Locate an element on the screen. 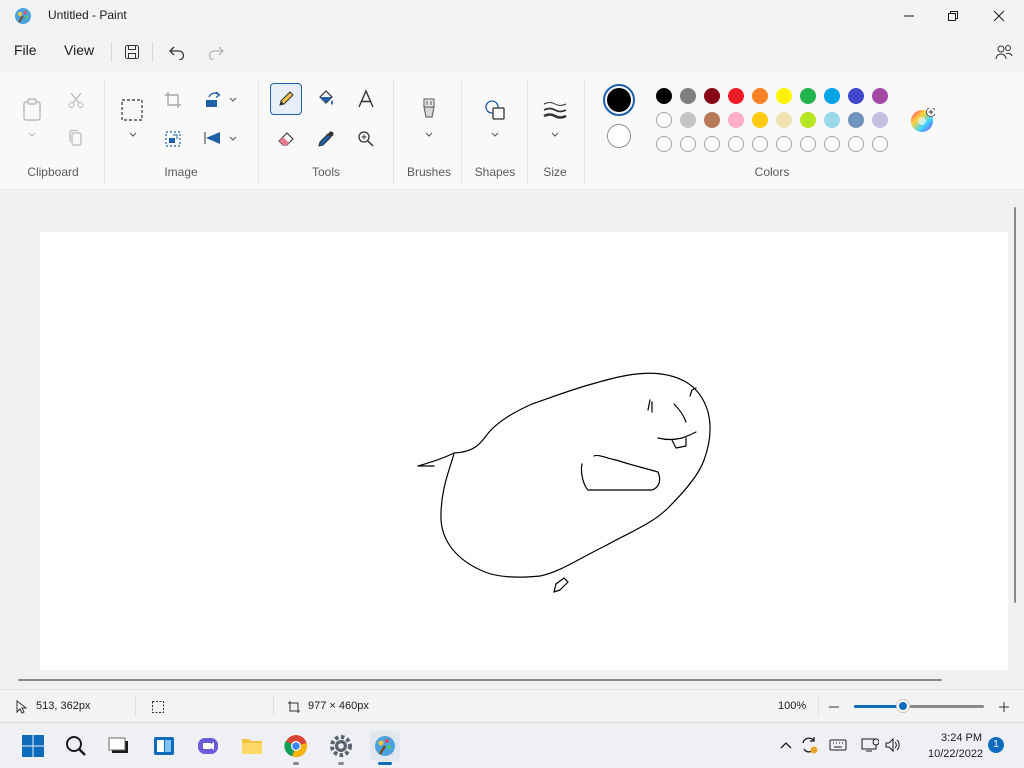 This screenshot has width=1024, height=768. account-button is located at coordinates (1004, 52).